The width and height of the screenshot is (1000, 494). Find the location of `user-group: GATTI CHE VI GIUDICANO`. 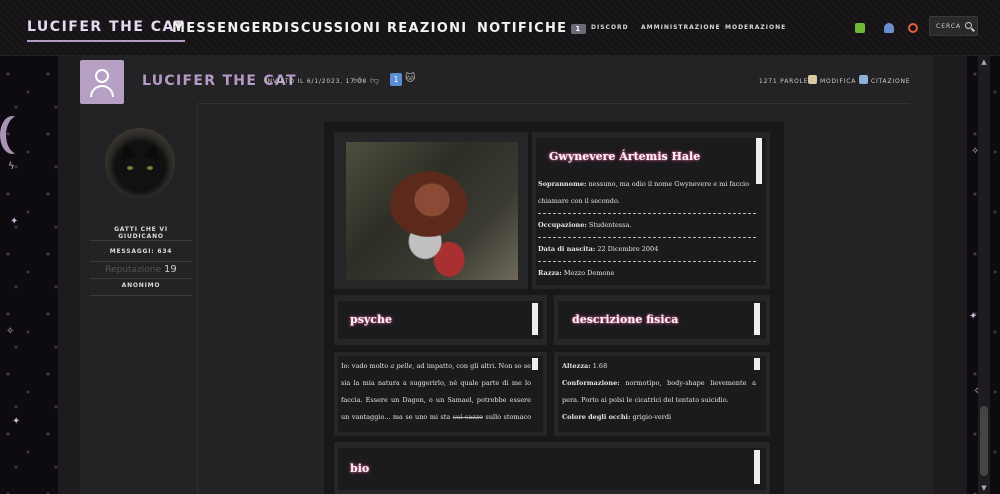

user-group: GATTI CHE VI GIUDICANO is located at coordinates (141, 233).